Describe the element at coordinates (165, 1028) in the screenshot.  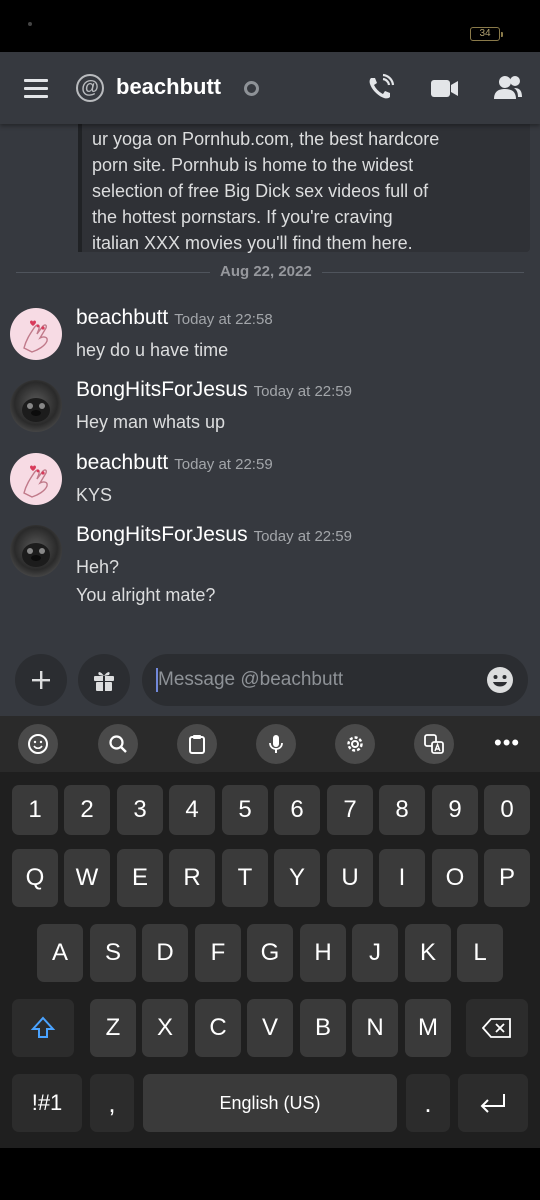
I see `key-x: X` at that location.